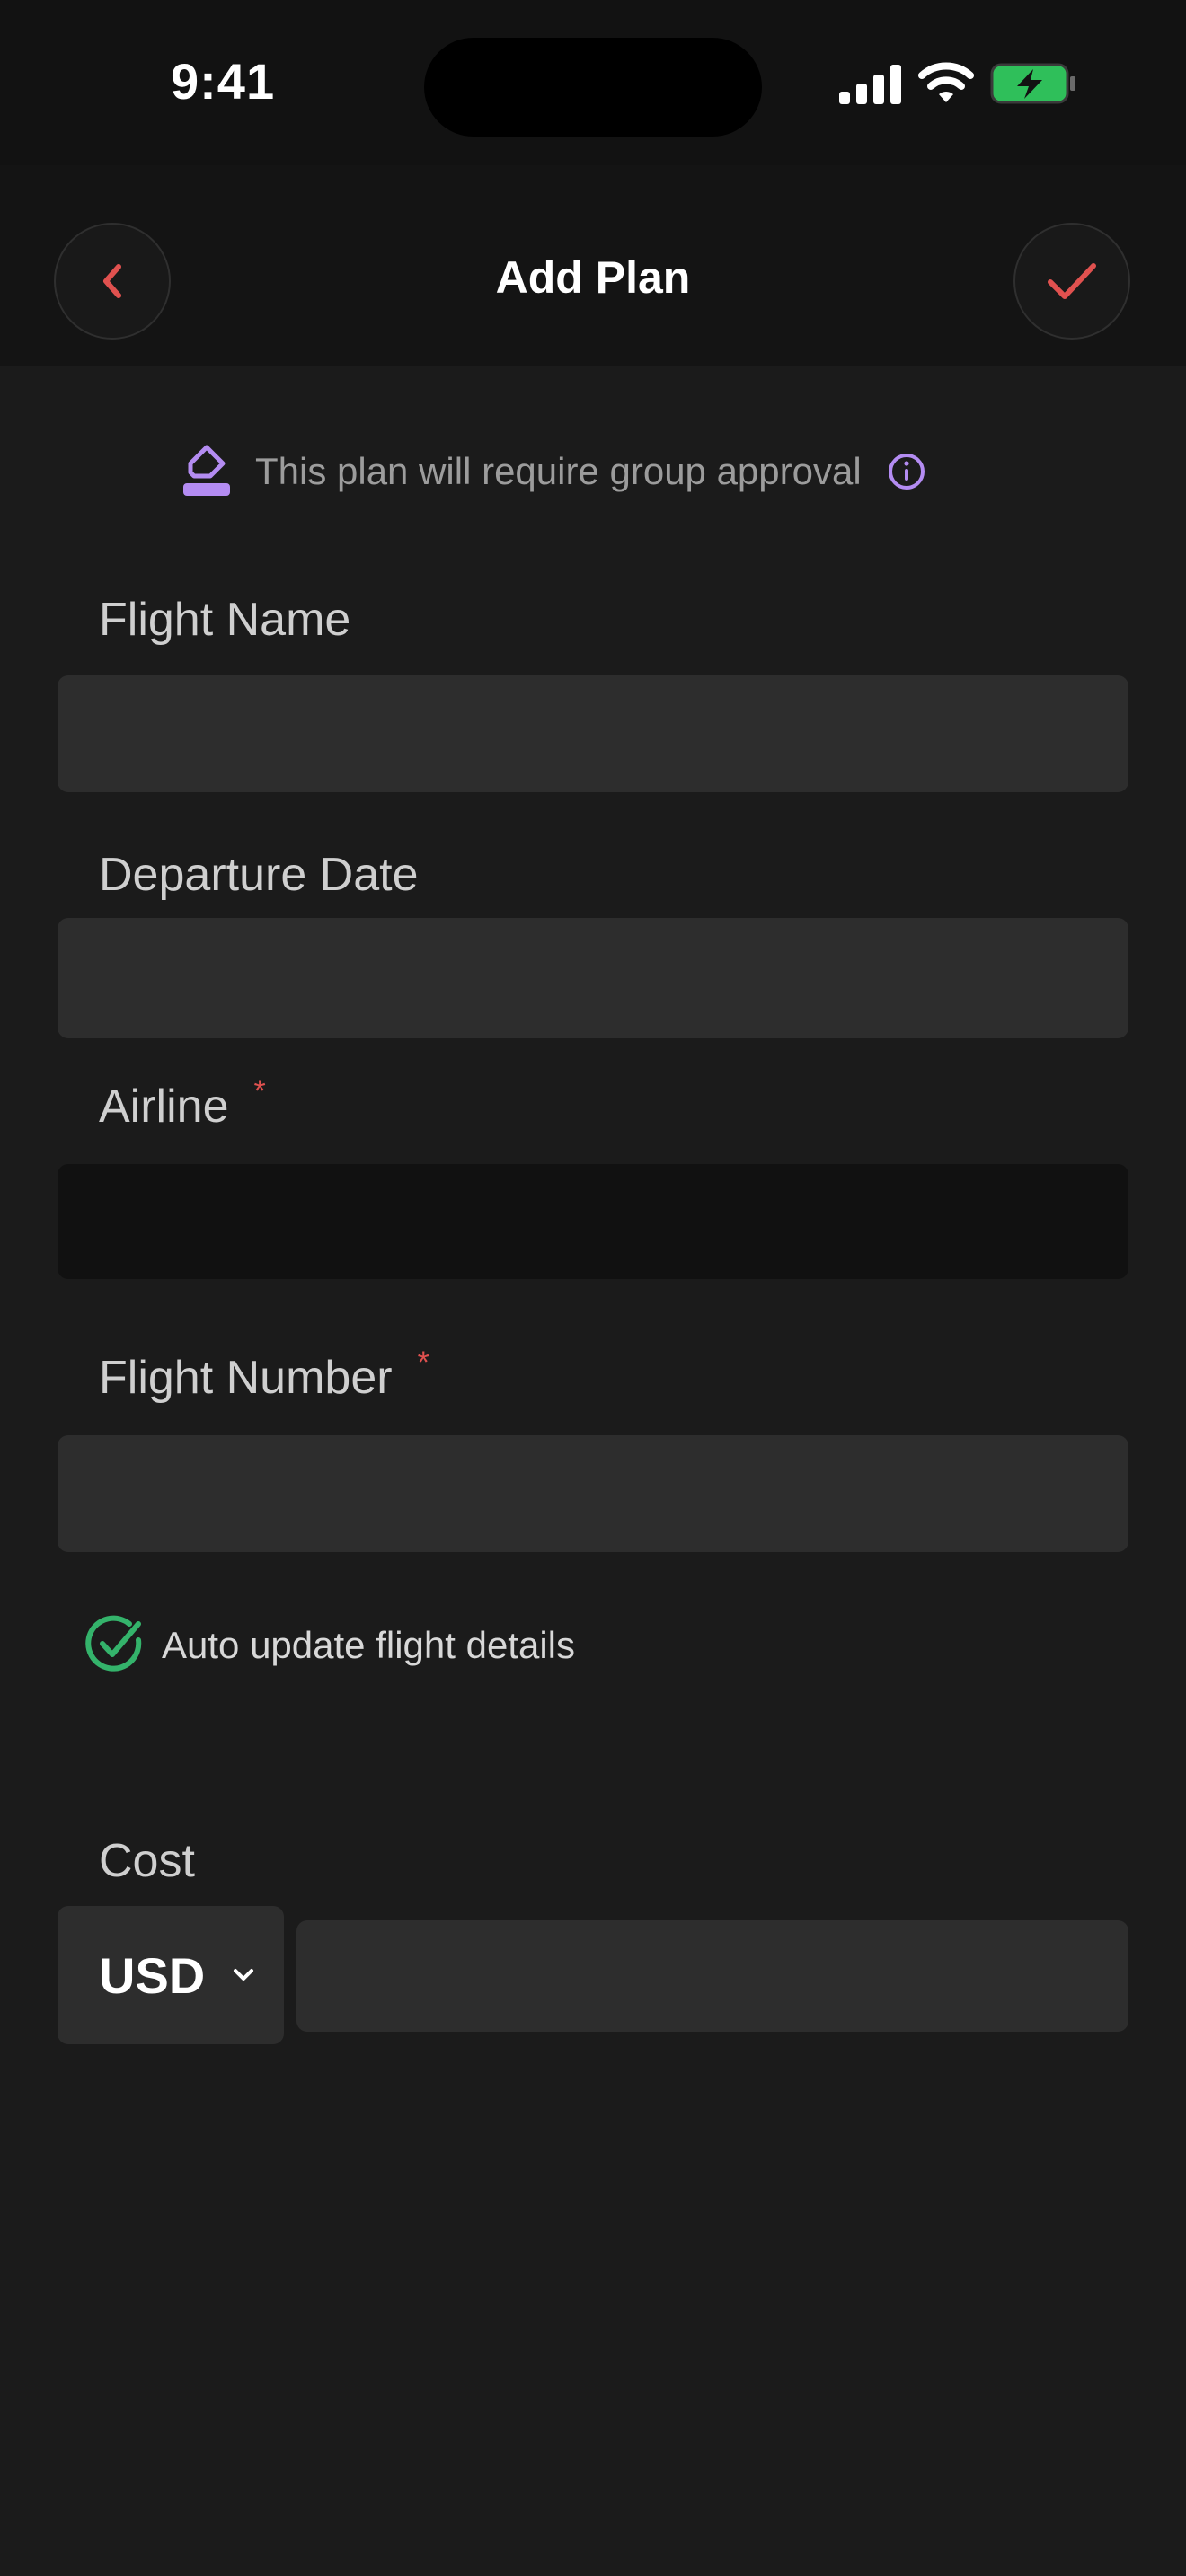  What do you see at coordinates (870, 84) in the screenshot?
I see `signal-icon` at bounding box center [870, 84].